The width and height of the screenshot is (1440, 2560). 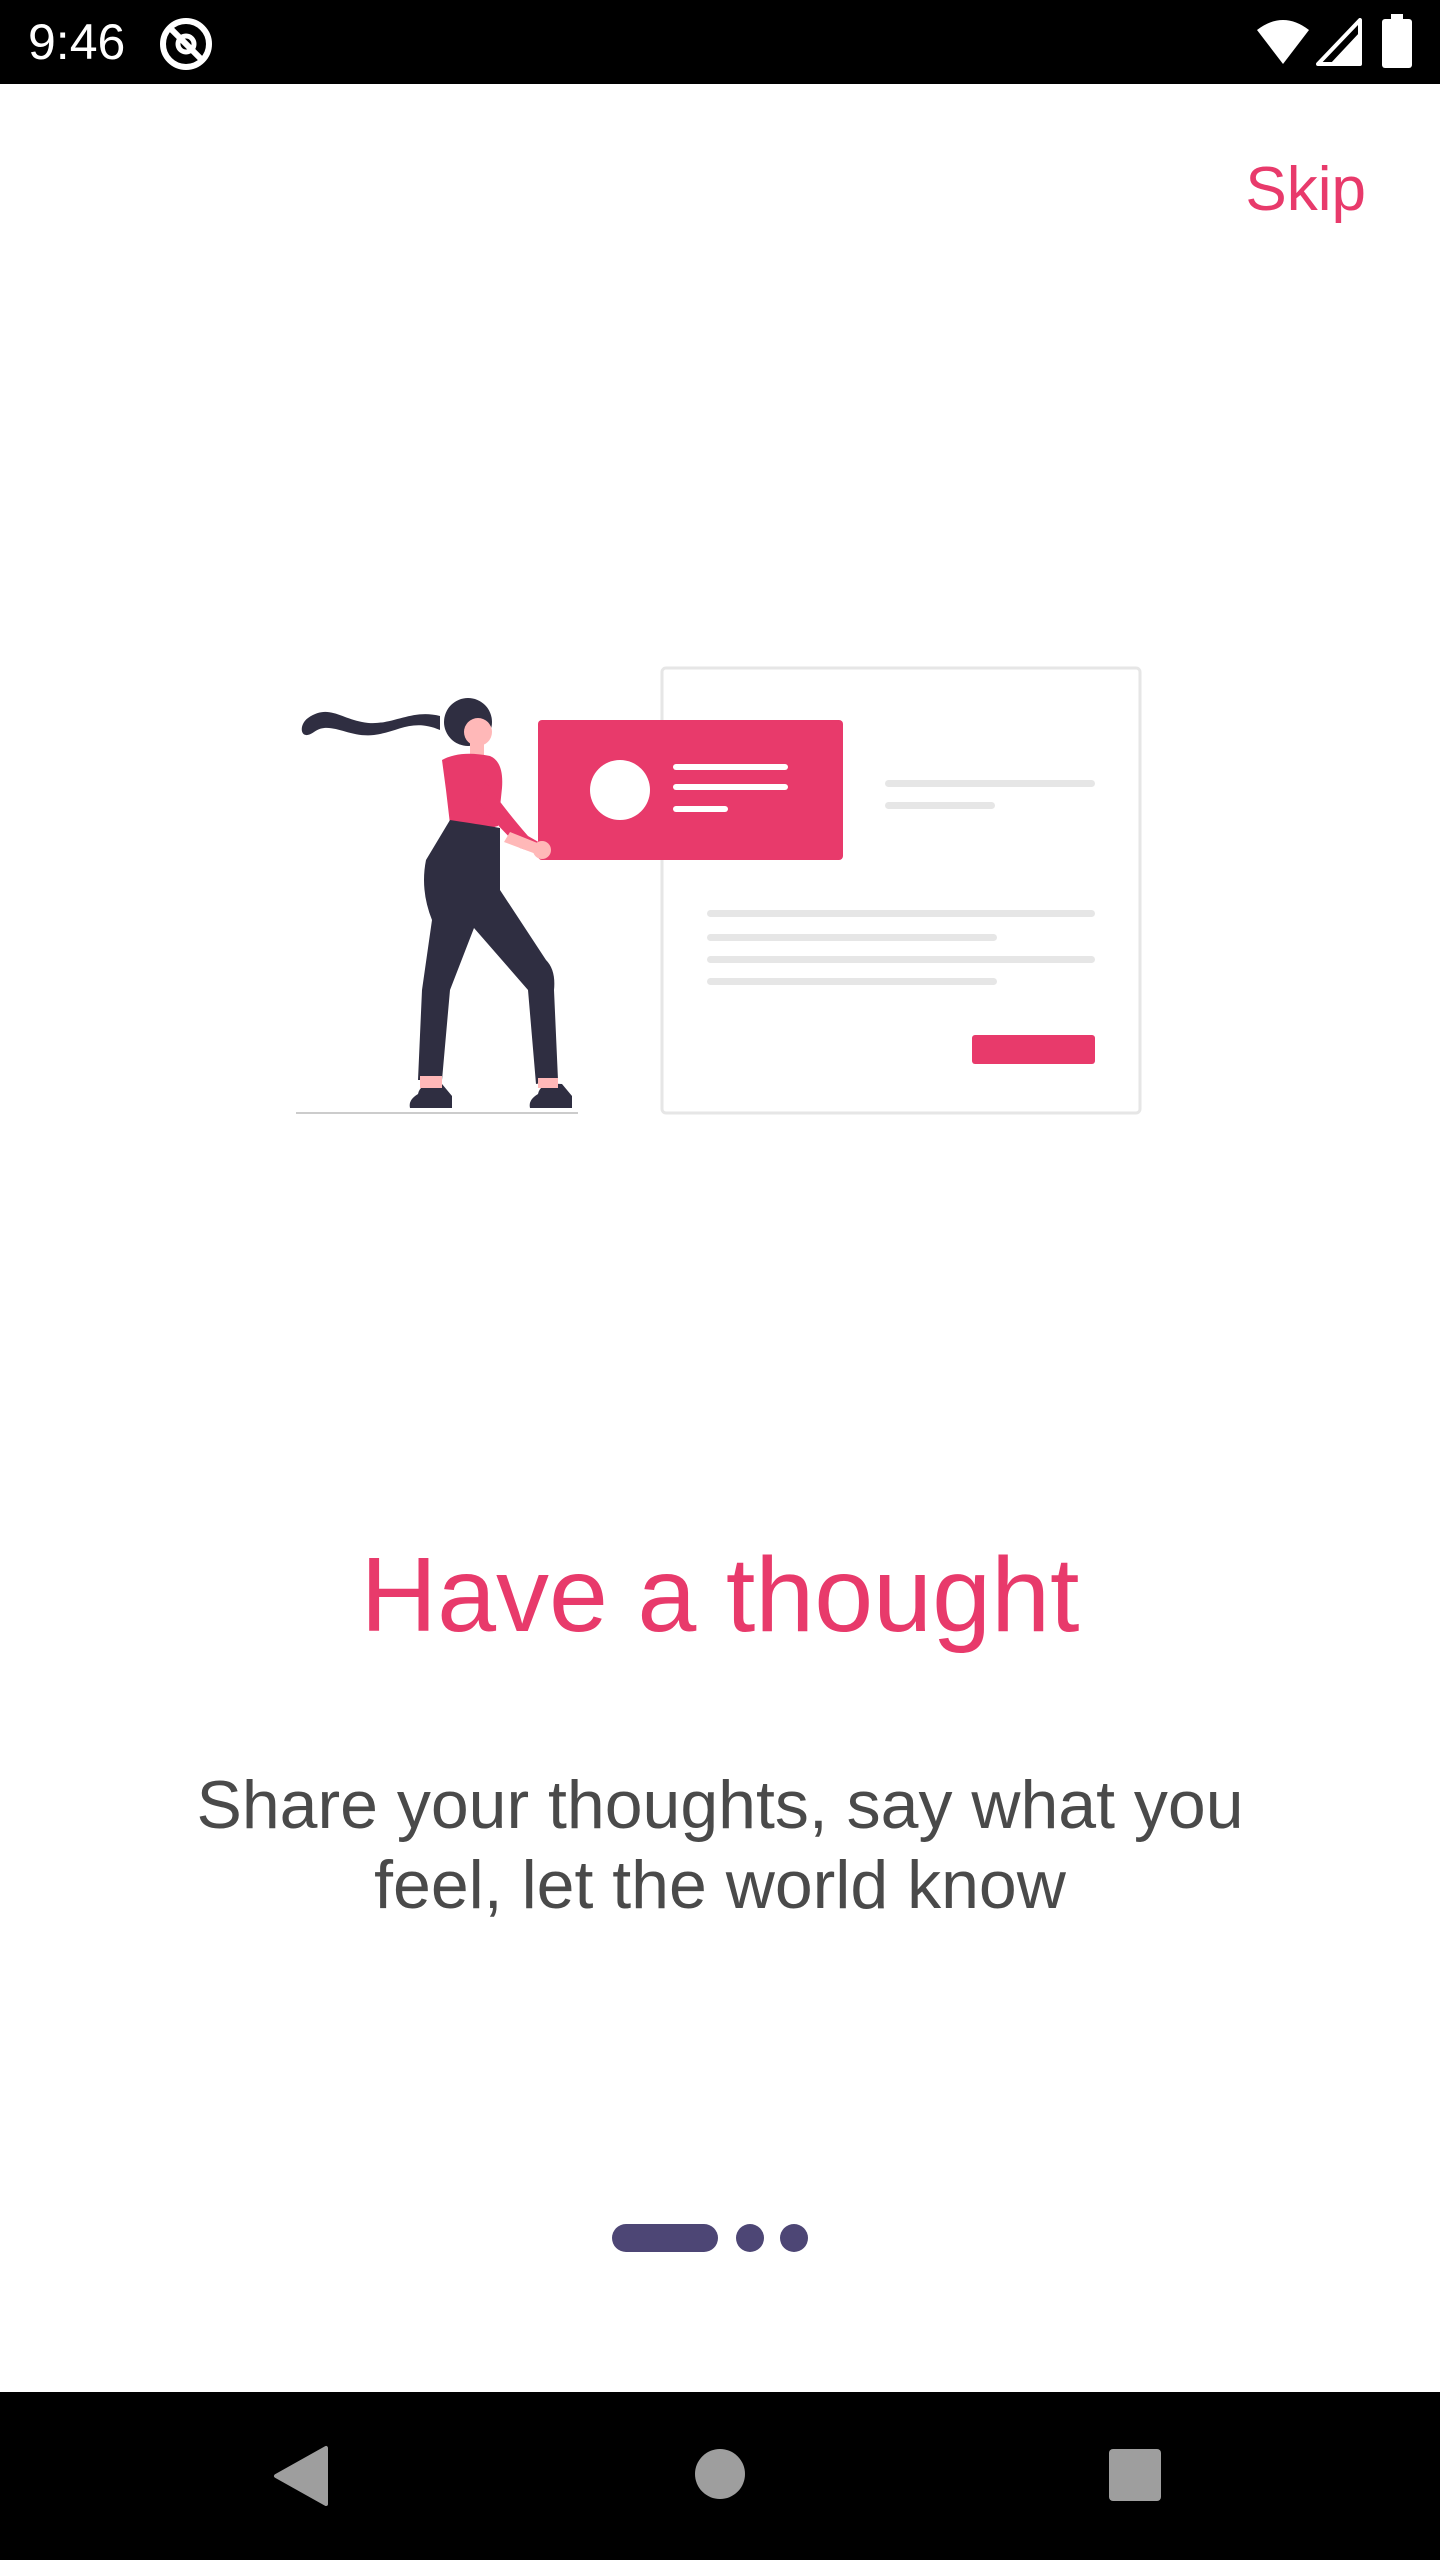 I want to click on onboarding-title: Have a thought, so click(x=720, y=1595).